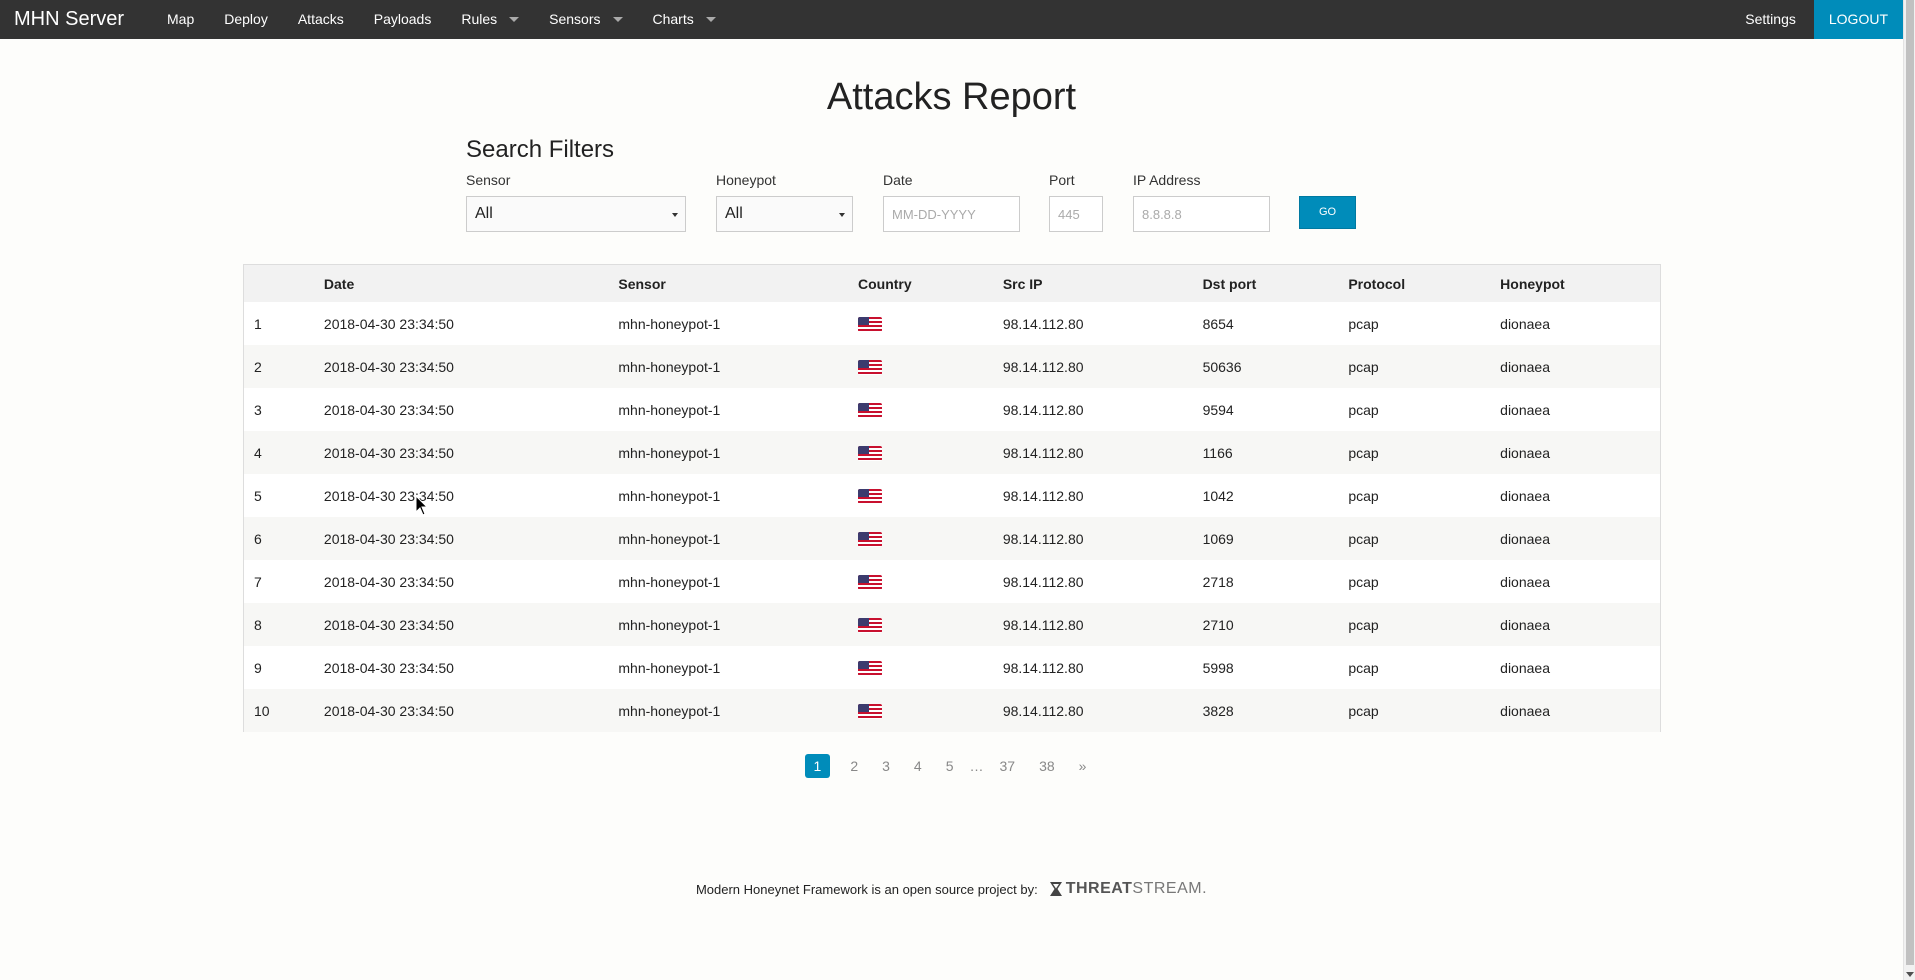  I want to click on cell-n: 9, so click(258, 667).